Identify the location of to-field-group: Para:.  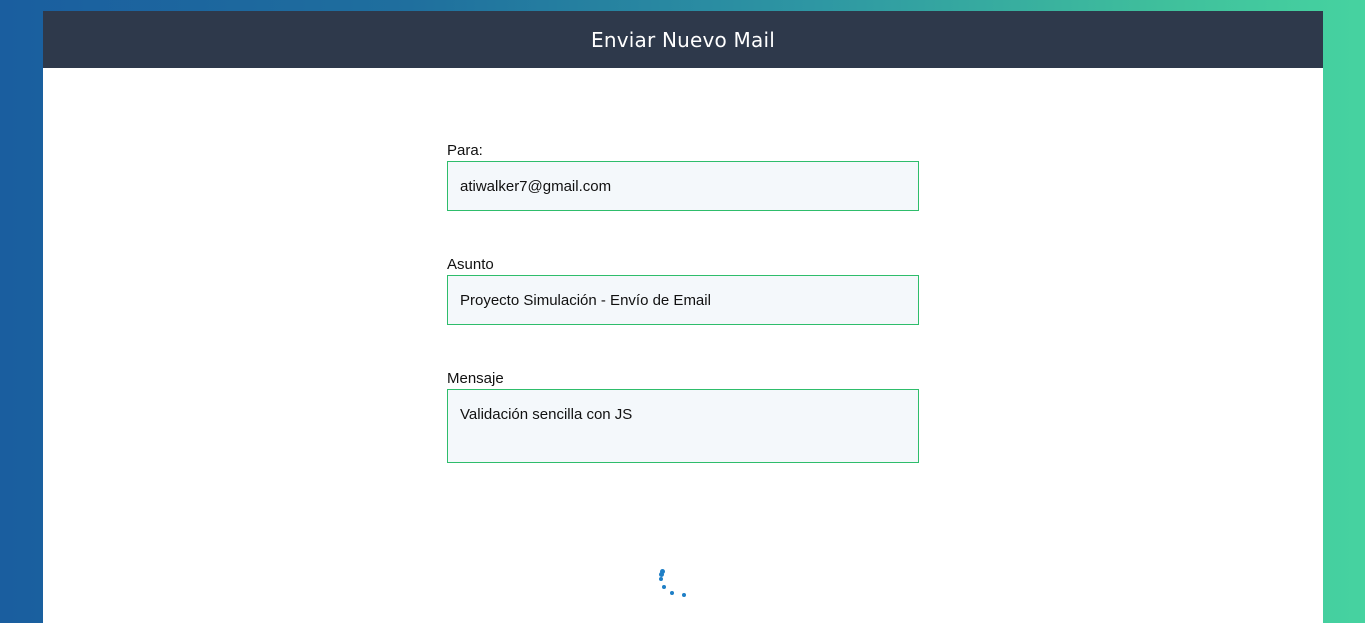
(683, 176).